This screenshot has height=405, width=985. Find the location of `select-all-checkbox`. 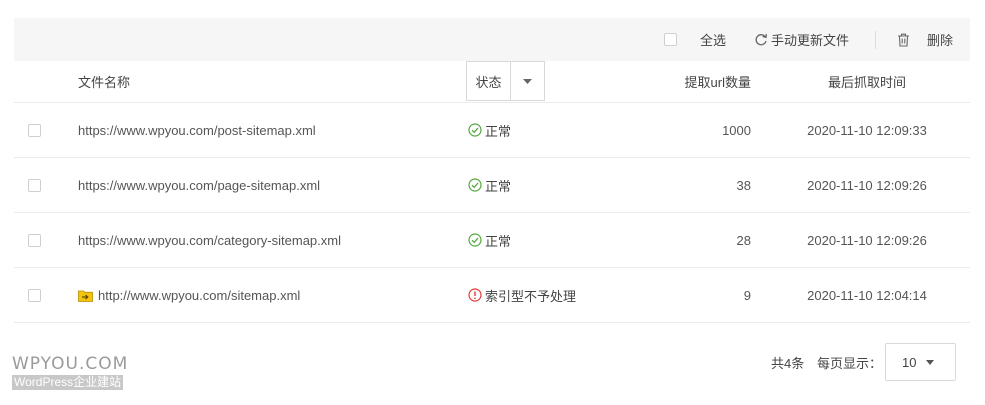

select-all-checkbox is located at coordinates (670, 39).